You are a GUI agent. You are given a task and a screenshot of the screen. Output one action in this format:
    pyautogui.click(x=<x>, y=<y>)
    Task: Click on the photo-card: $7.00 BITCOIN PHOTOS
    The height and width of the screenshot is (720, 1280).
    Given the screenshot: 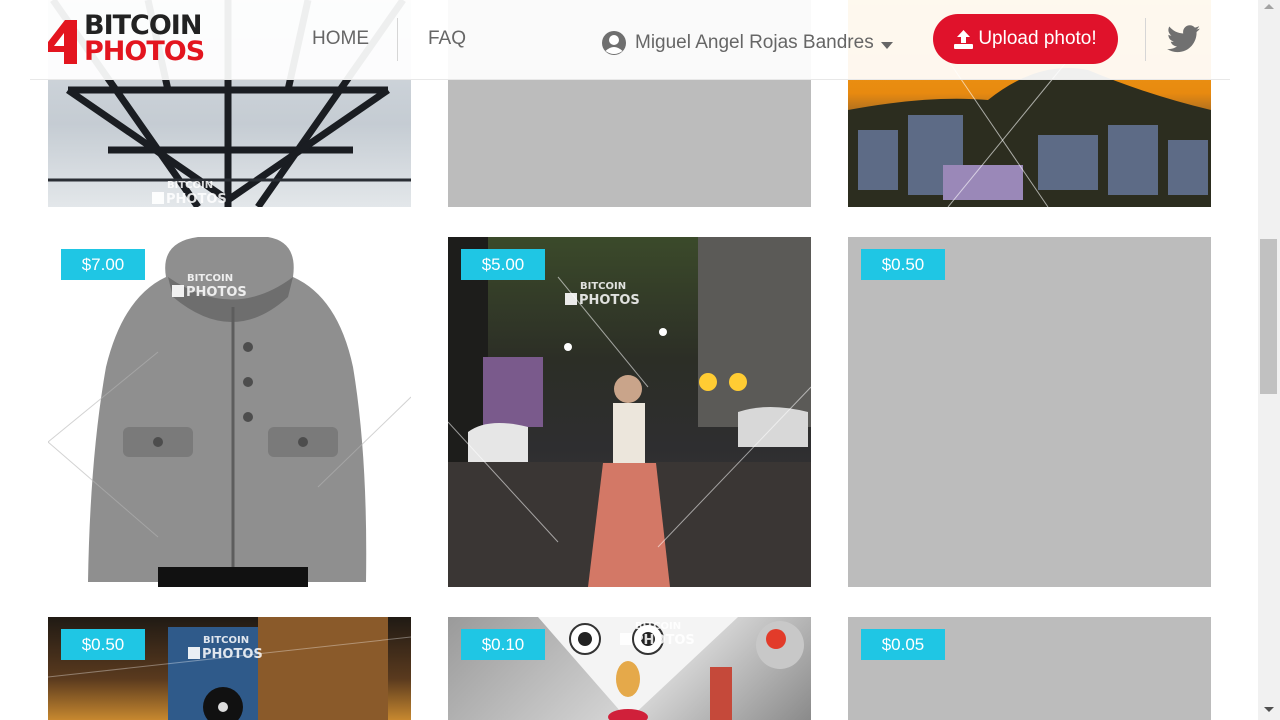 What is the action you would take?
    pyautogui.click(x=229, y=412)
    